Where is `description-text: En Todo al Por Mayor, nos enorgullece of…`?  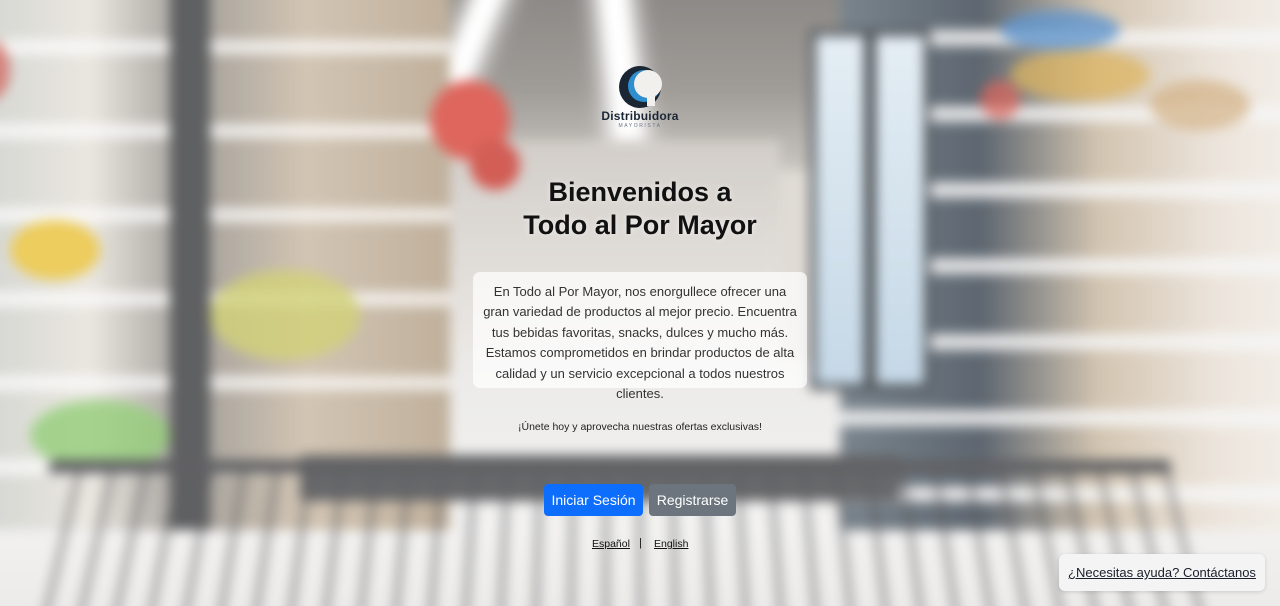 description-text: En Todo al Por Mayor, nos enorgullece of… is located at coordinates (640, 343).